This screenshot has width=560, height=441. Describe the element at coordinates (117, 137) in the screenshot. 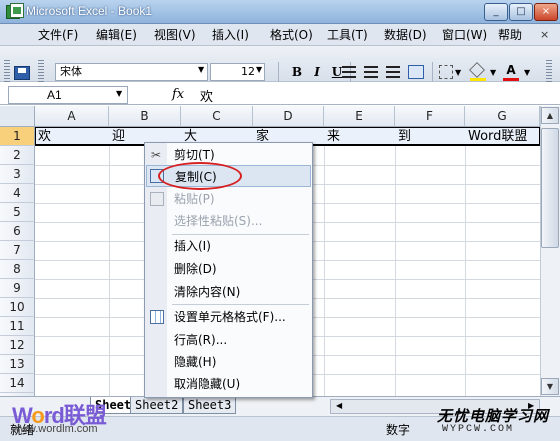

I see `cell-b1: 迎` at that location.